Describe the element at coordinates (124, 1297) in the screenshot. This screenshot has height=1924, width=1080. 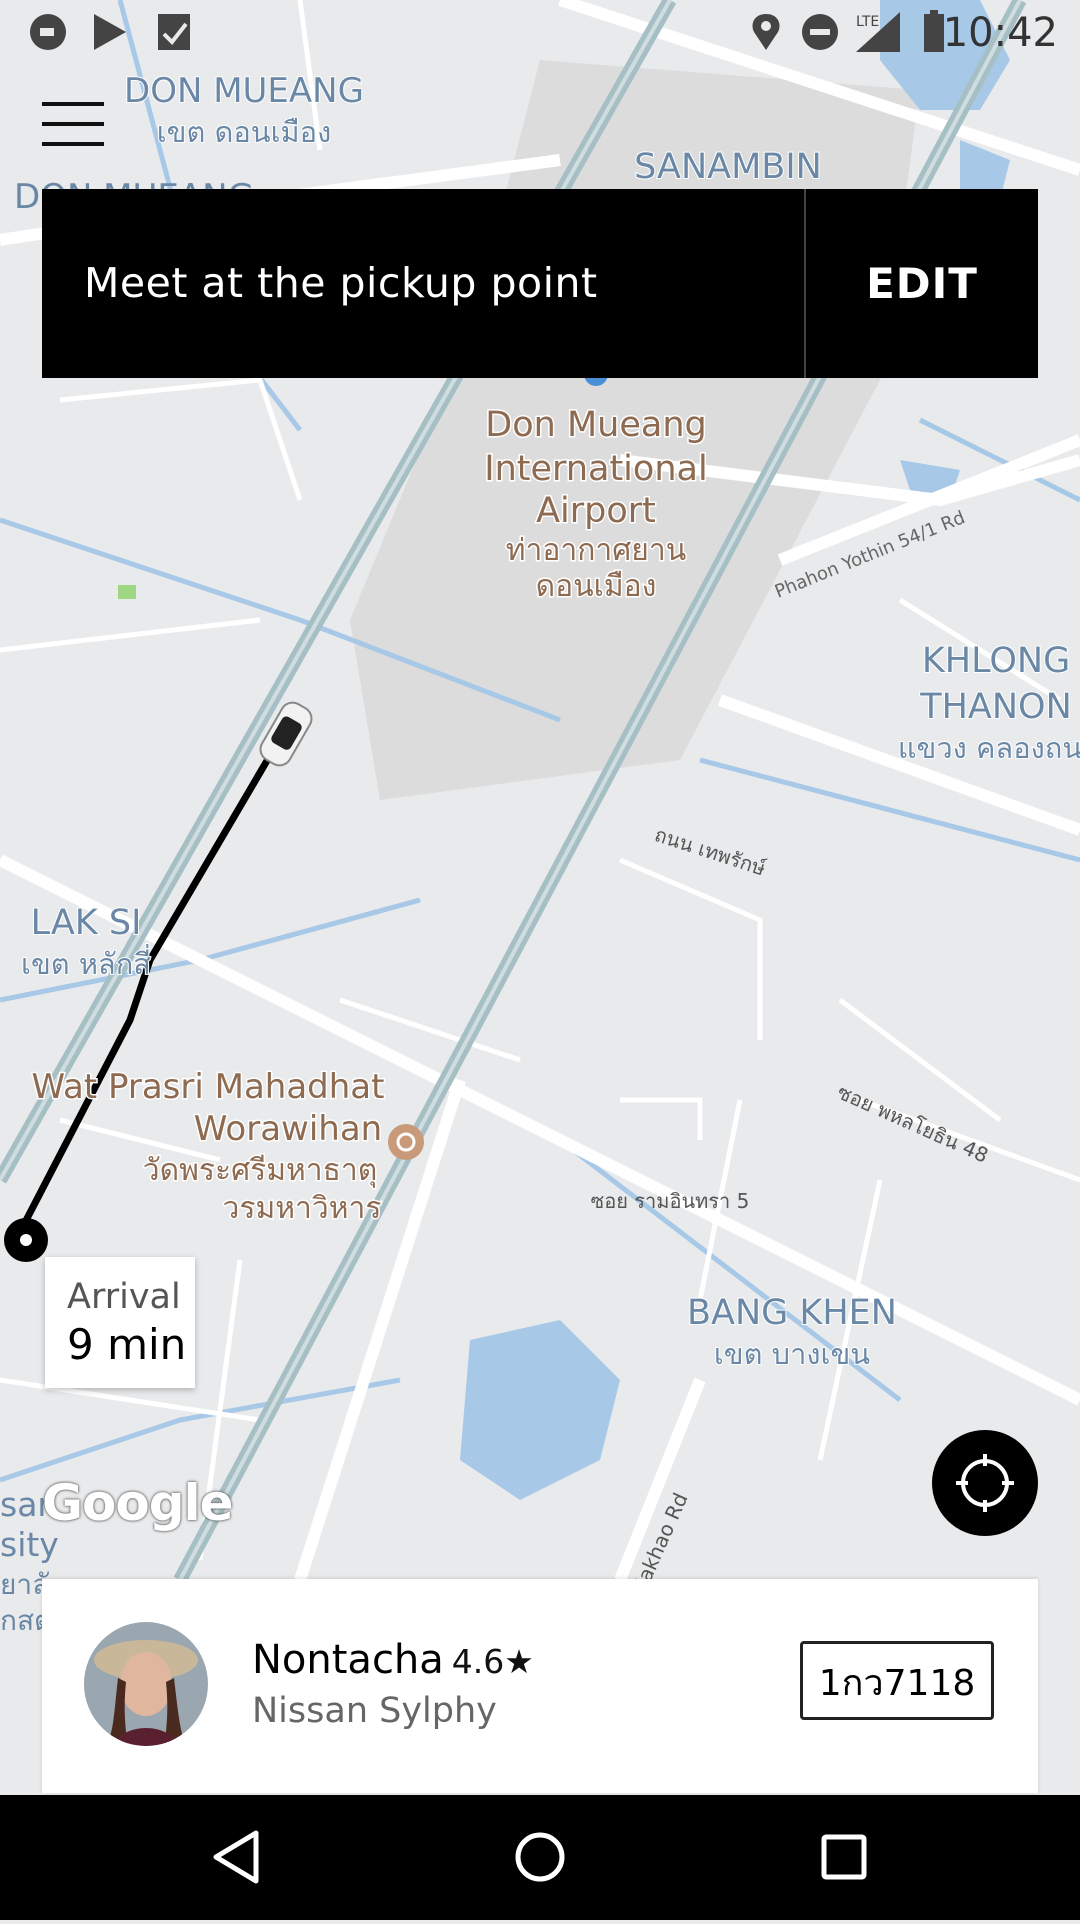
I see `arrival-label: Arrival` at that location.